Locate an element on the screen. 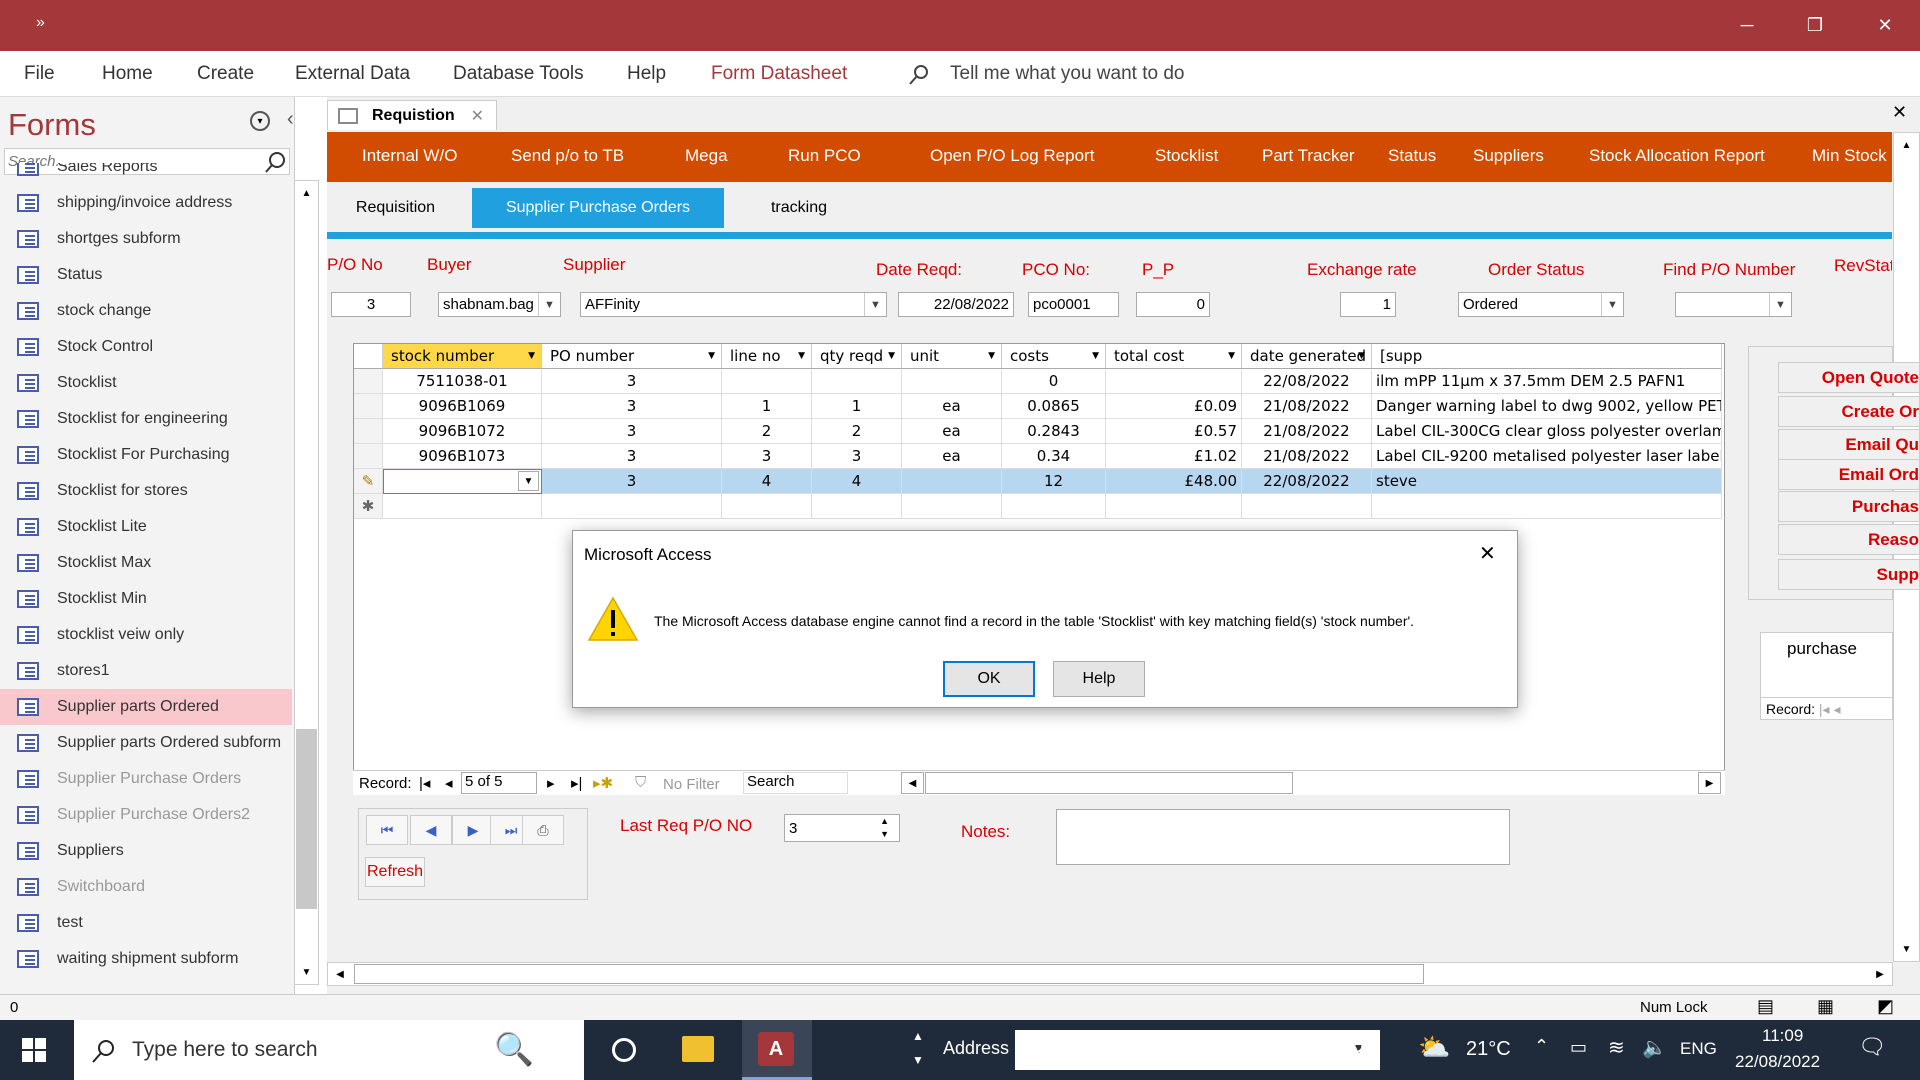 This screenshot has height=1080, width=1920. next-record-icon: ▸ is located at coordinates (551, 783).